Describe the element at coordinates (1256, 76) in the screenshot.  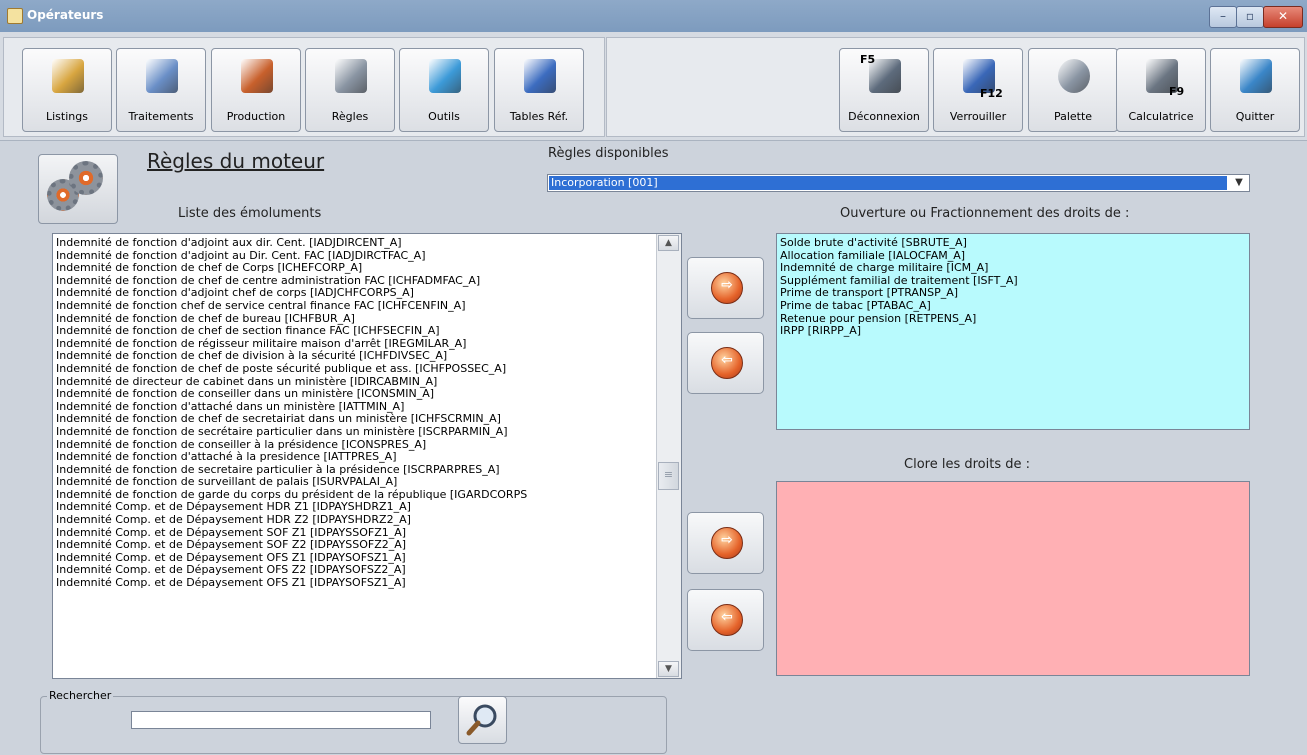
I see `exit-icon` at that location.